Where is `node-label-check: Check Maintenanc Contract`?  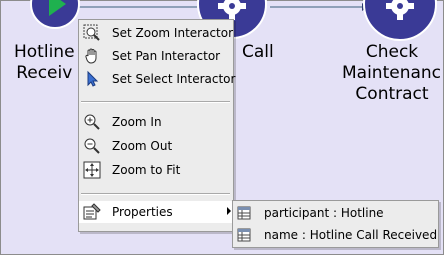 node-label-check: Check Maintenanc Contract is located at coordinates (392, 73).